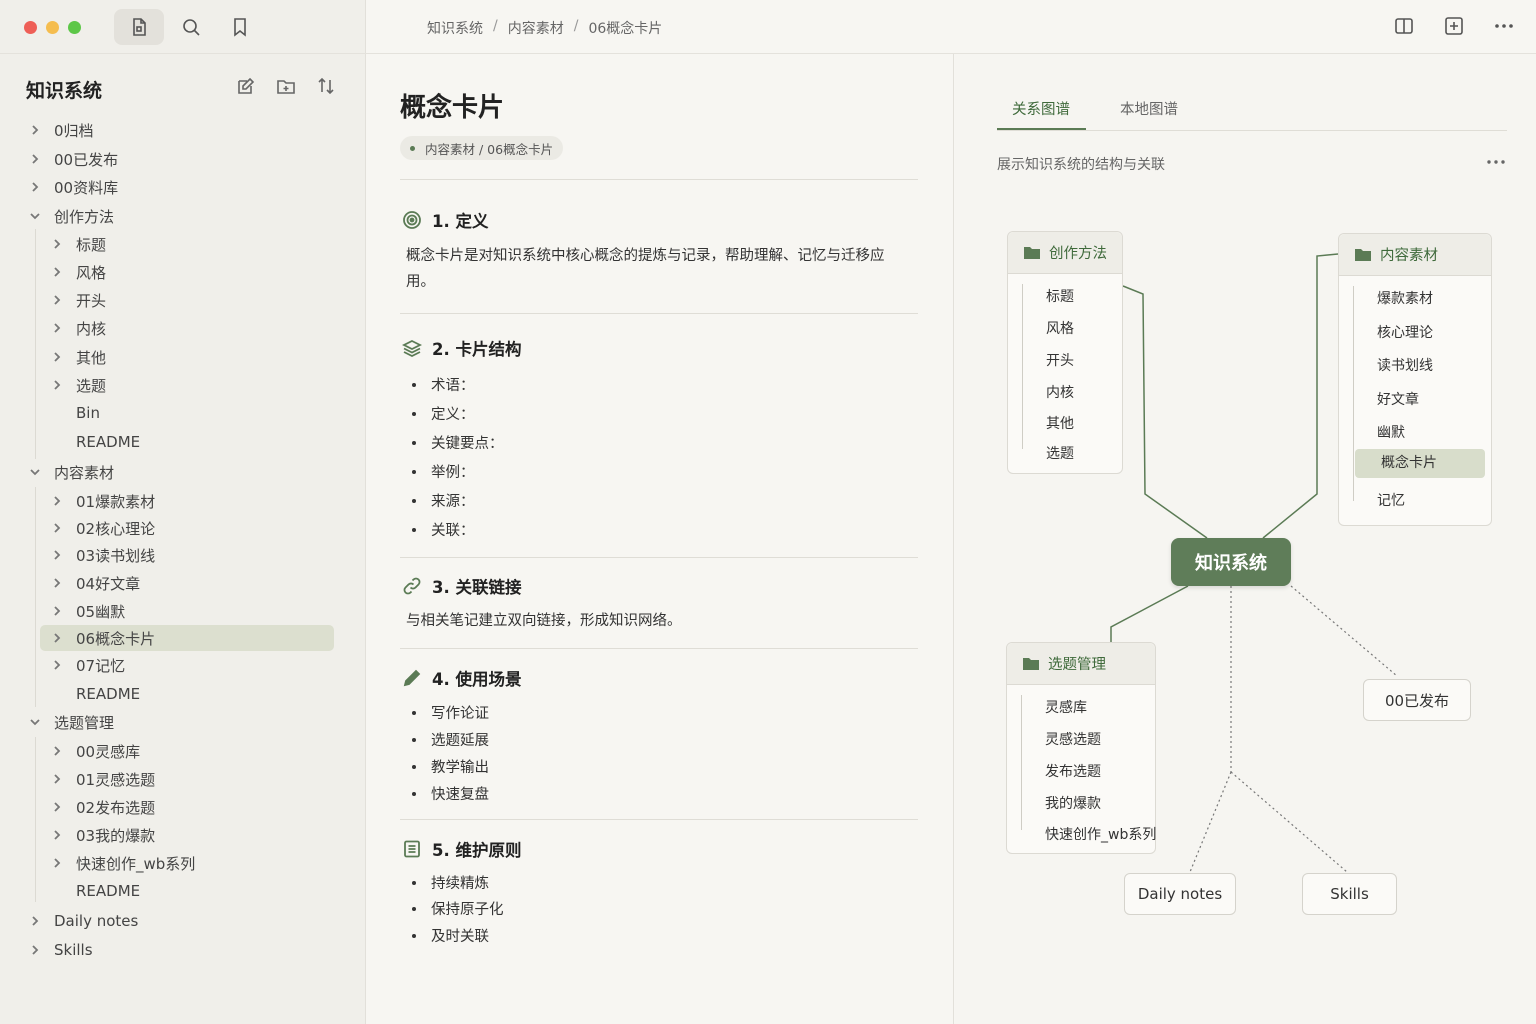  What do you see at coordinates (1415, 379) in the screenshot?
I see `graph-card-content-material: 内容素材 爆款素材 核心理论 读书划线 好文章 幽默 概念卡片 记忆` at bounding box center [1415, 379].